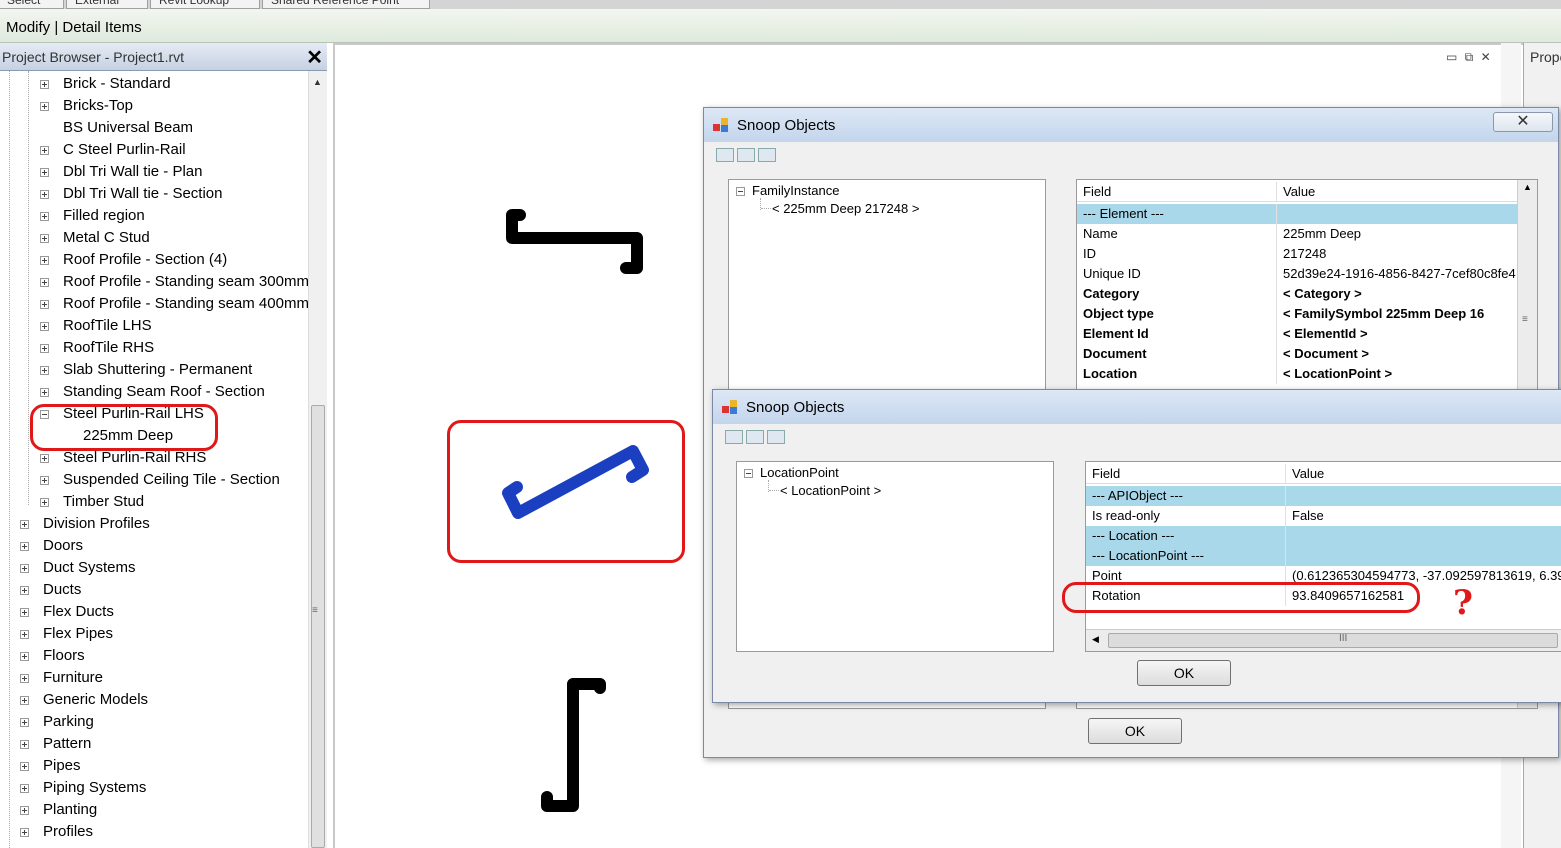 This screenshot has width=1561, height=848. Describe the element at coordinates (1177, 314) in the screenshot. I see `field-cell: Object type` at that location.